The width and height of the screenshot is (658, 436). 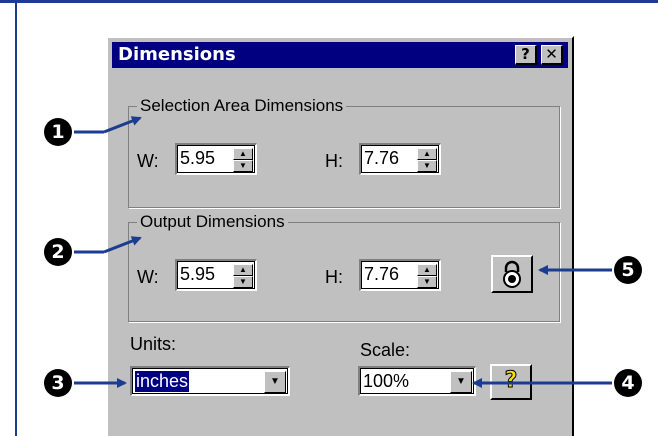 I want to click on lock-aspect-button, so click(x=512, y=274).